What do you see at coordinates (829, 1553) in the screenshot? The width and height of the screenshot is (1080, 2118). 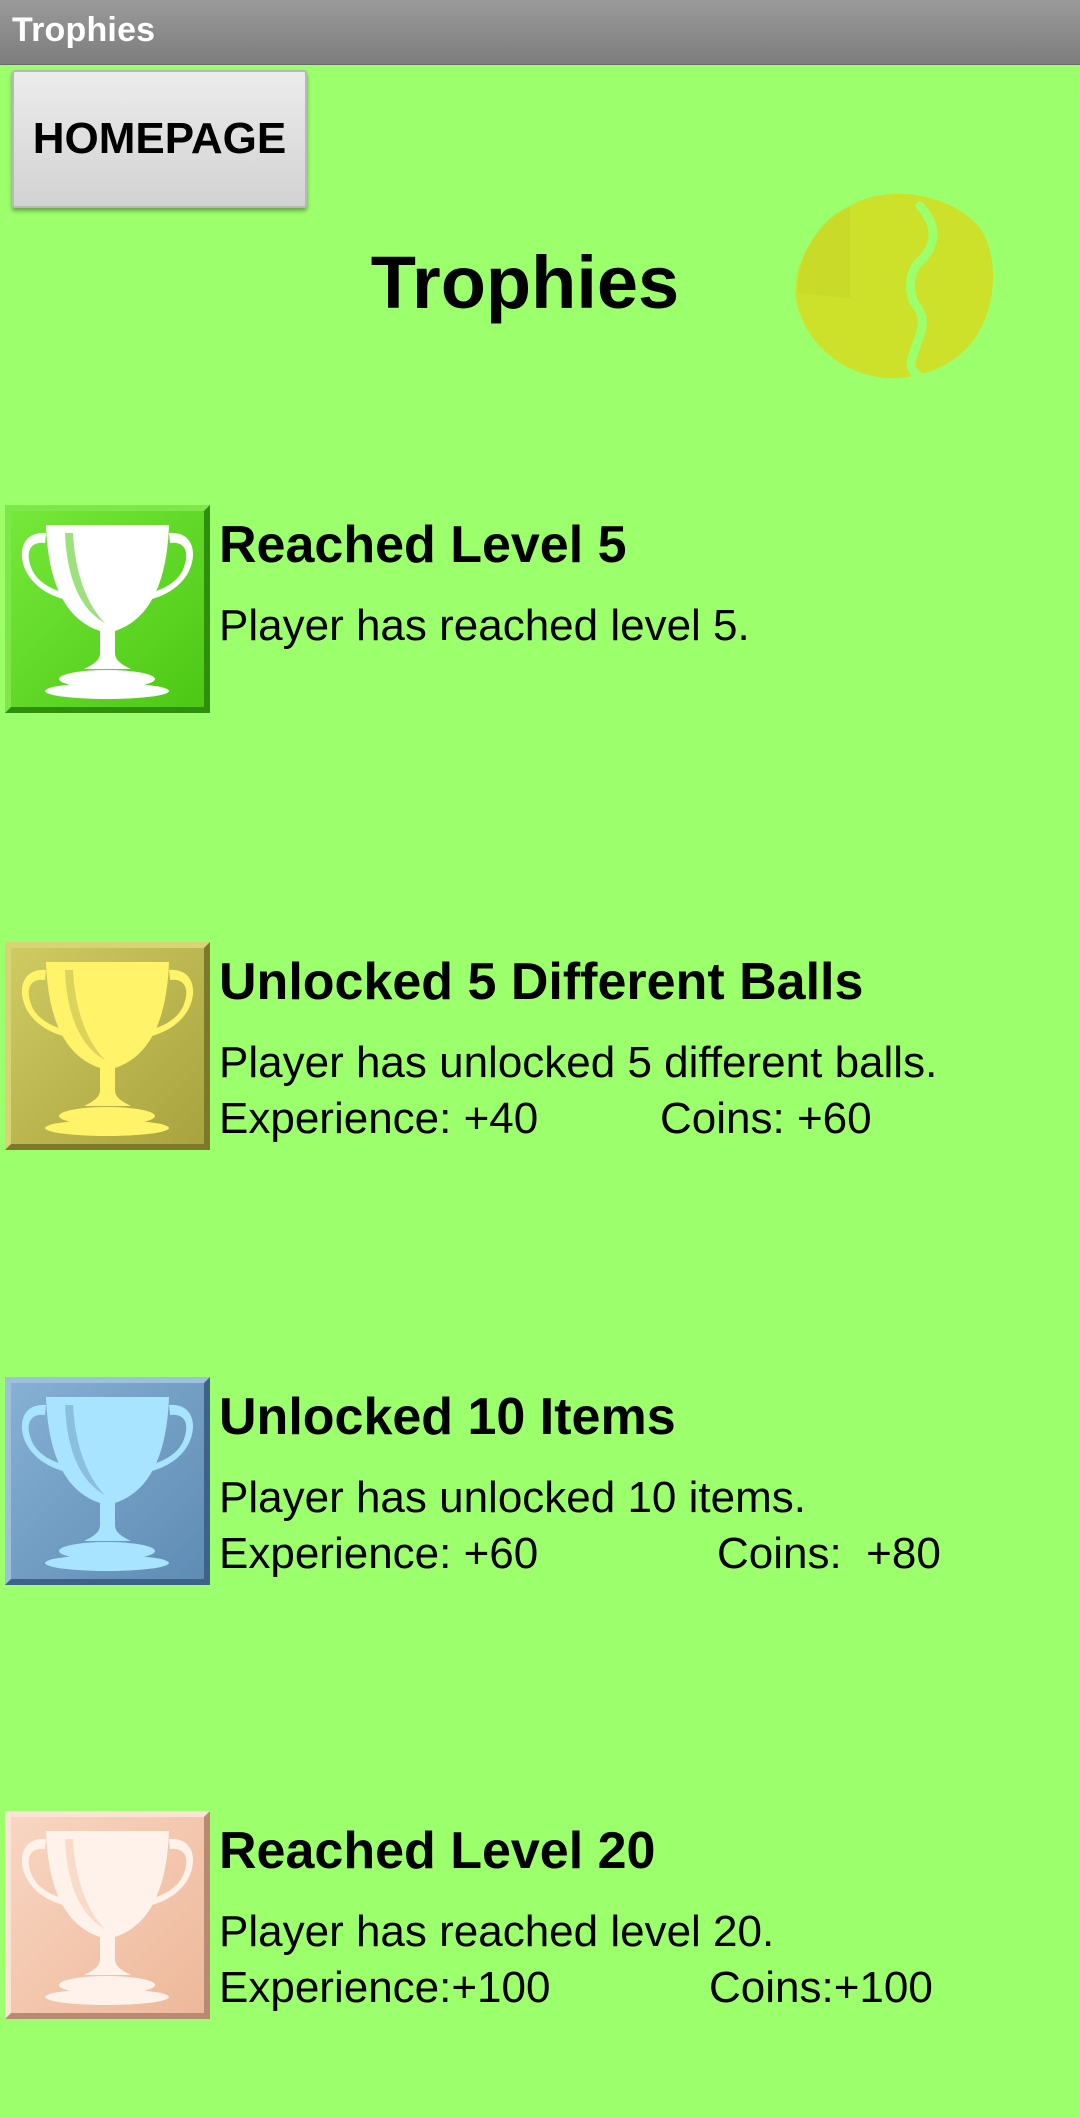 I see `trophy-coins: Coins: +80` at bounding box center [829, 1553].